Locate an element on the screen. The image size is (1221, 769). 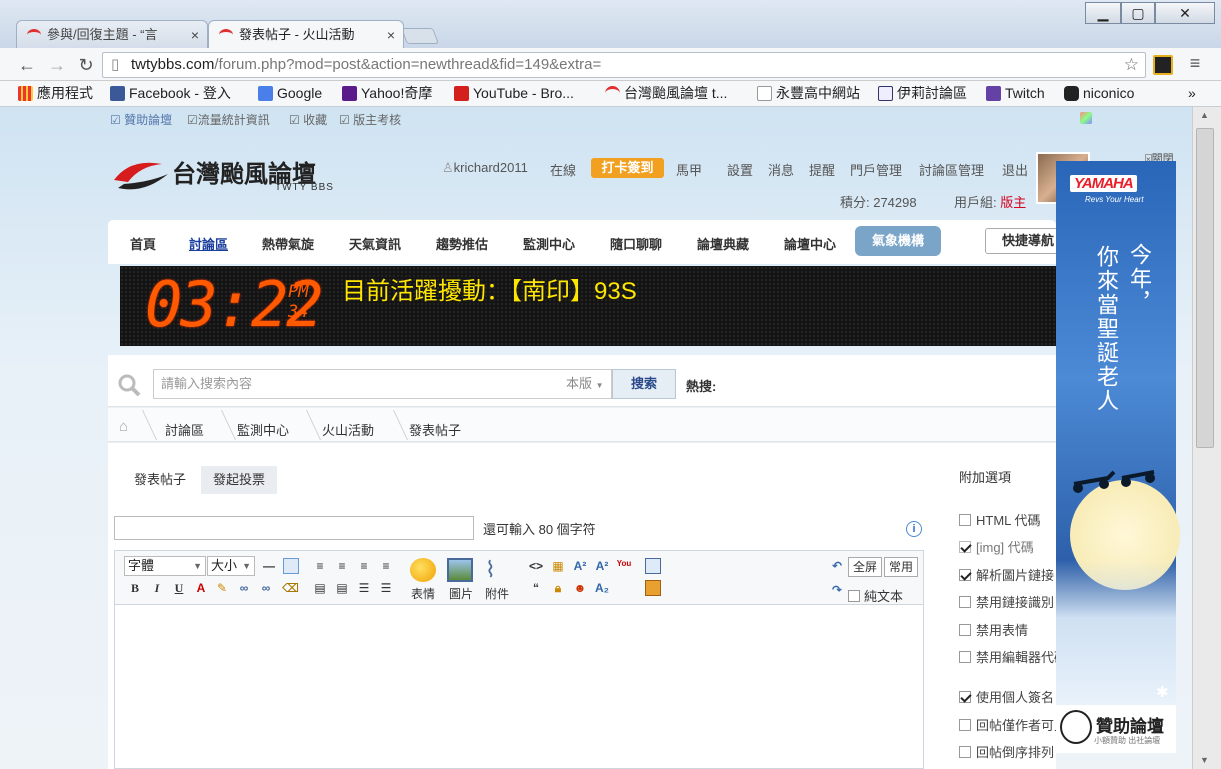
star-bookmark-icon: ☆ is located at coordinates (1131, 65).